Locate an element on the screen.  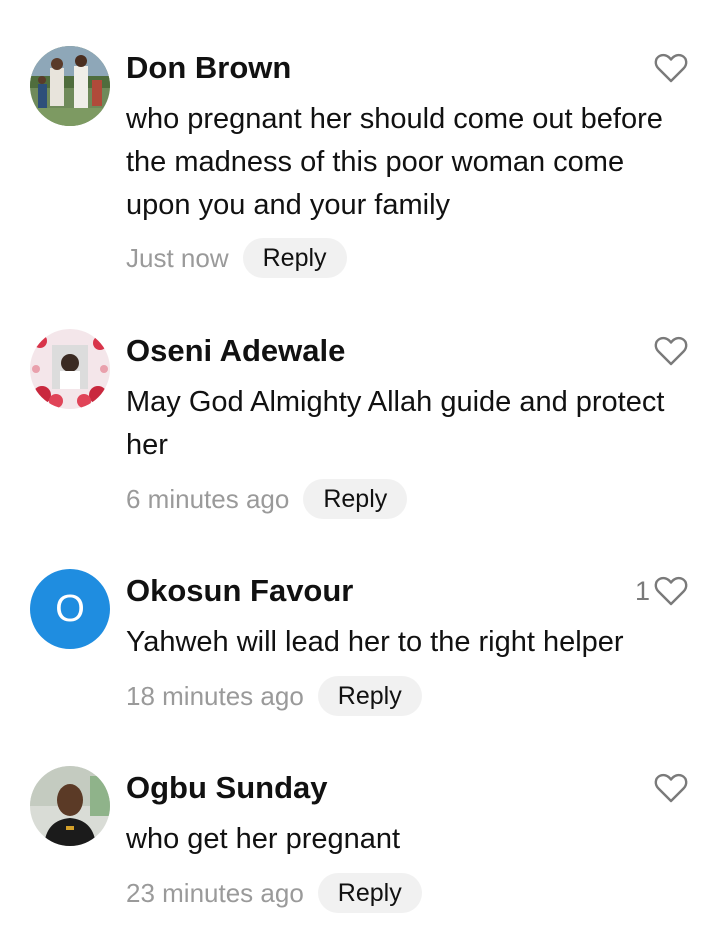
comment-time: 6 minutes ago is located at coordinates (208, 498).